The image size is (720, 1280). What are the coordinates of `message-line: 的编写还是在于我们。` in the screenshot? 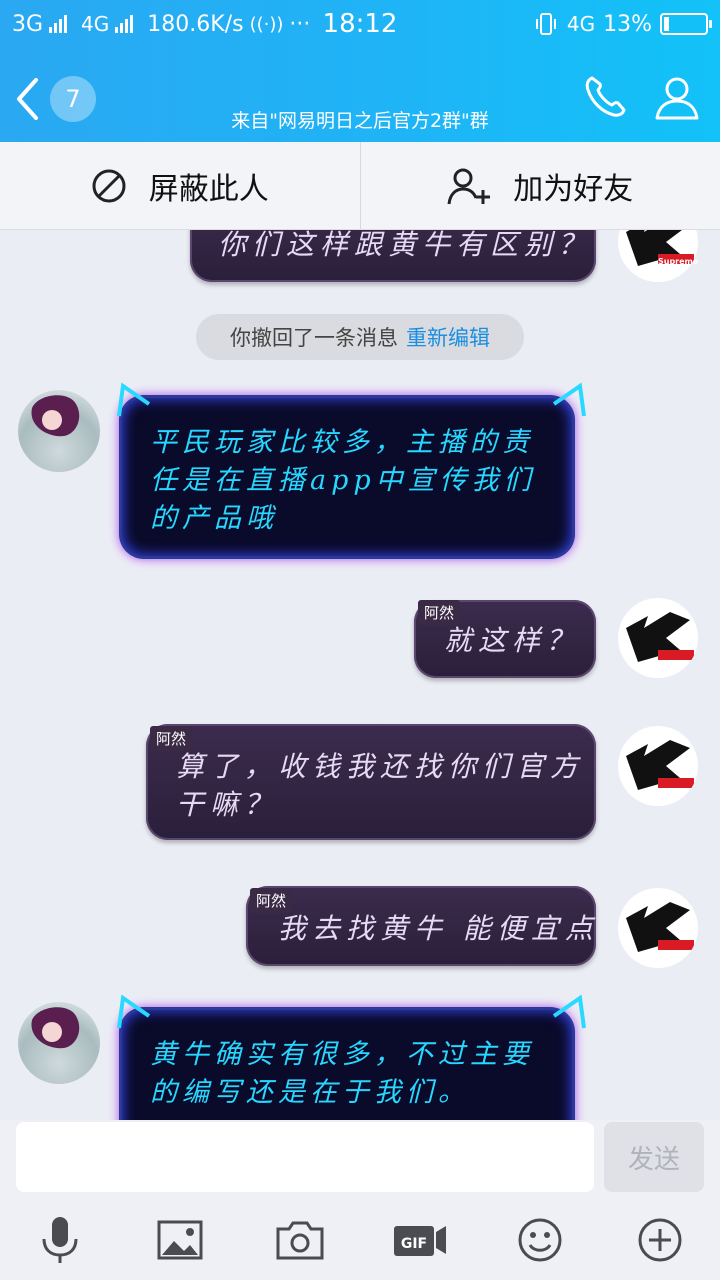 It's located at (310, 1092).